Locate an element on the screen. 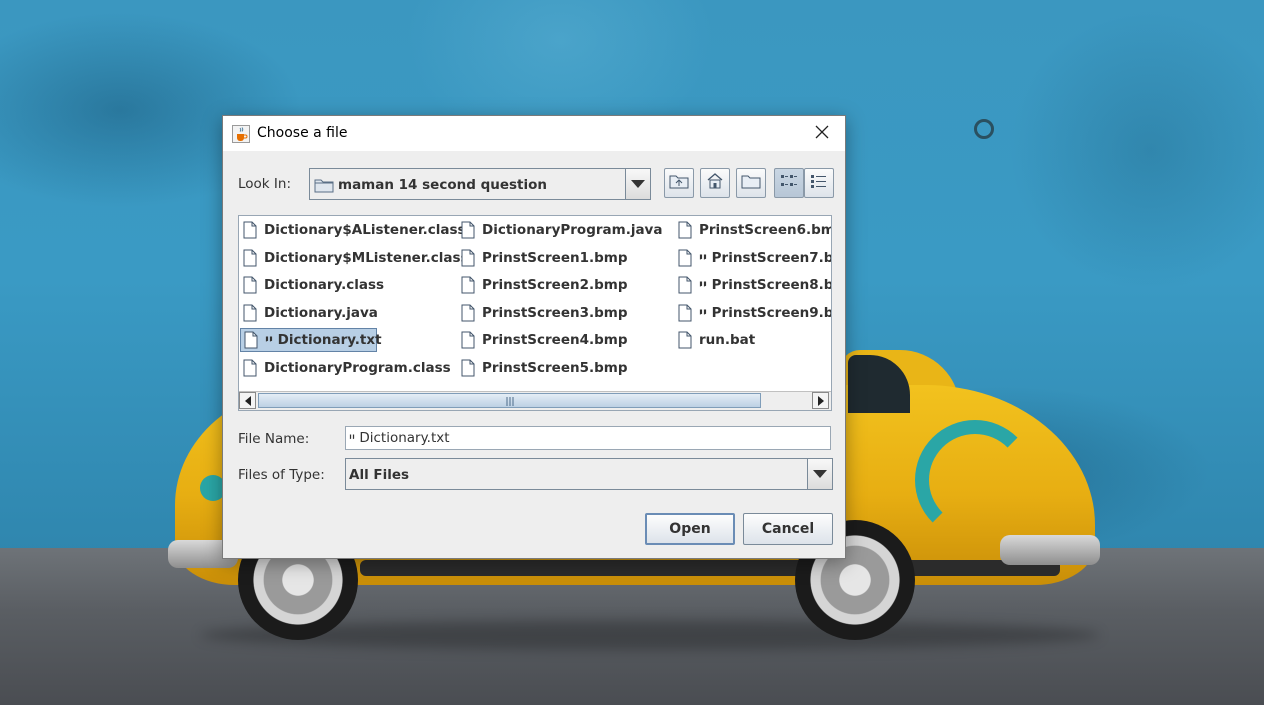  title-bar: Choose a file is located at coordinates (534, 133).